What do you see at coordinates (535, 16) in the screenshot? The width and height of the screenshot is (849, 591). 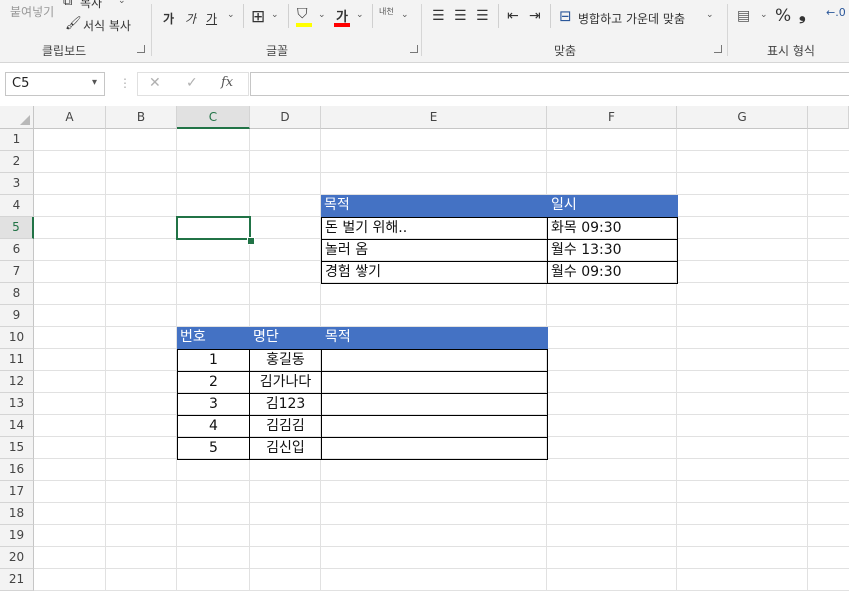 I see `increase-indent-icon: ⇥` at bounding box center [535, 16].